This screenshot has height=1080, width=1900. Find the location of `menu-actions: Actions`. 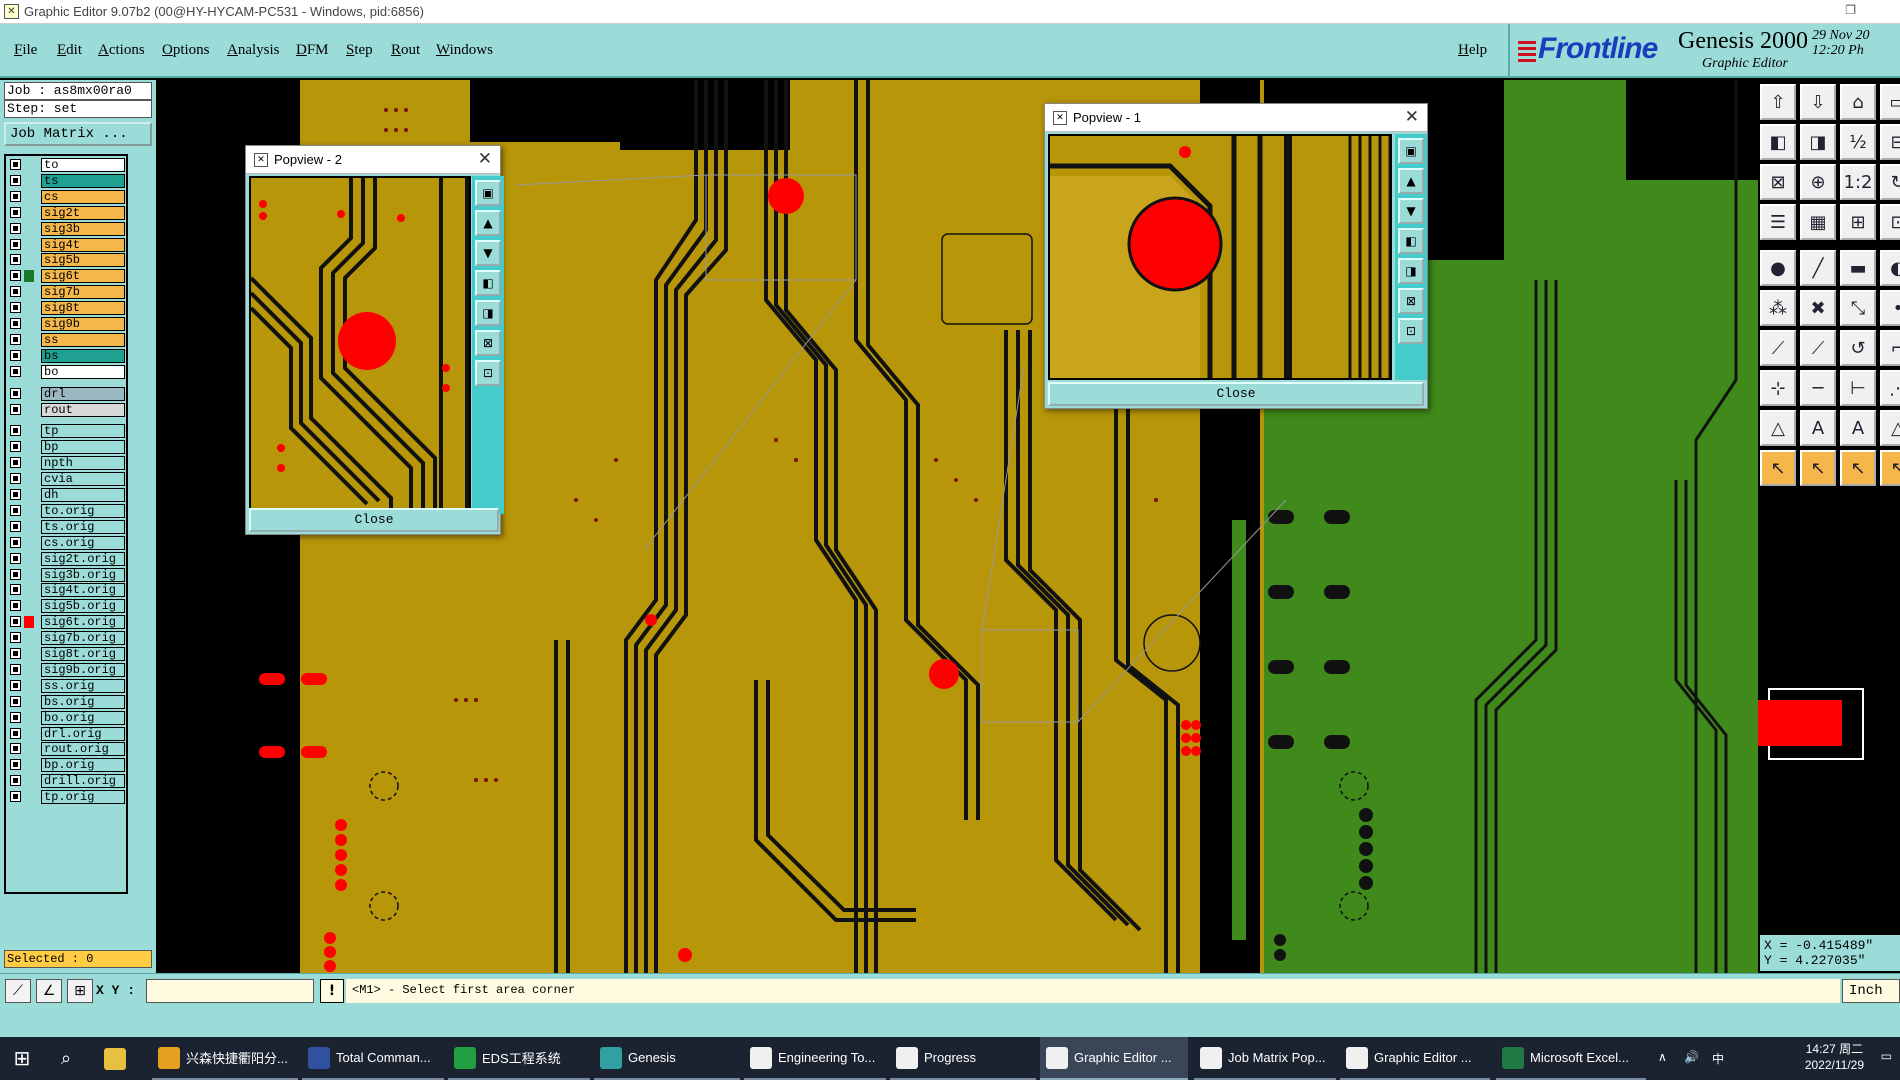

menu-actions: Actions is located at coordinates (121, 50).